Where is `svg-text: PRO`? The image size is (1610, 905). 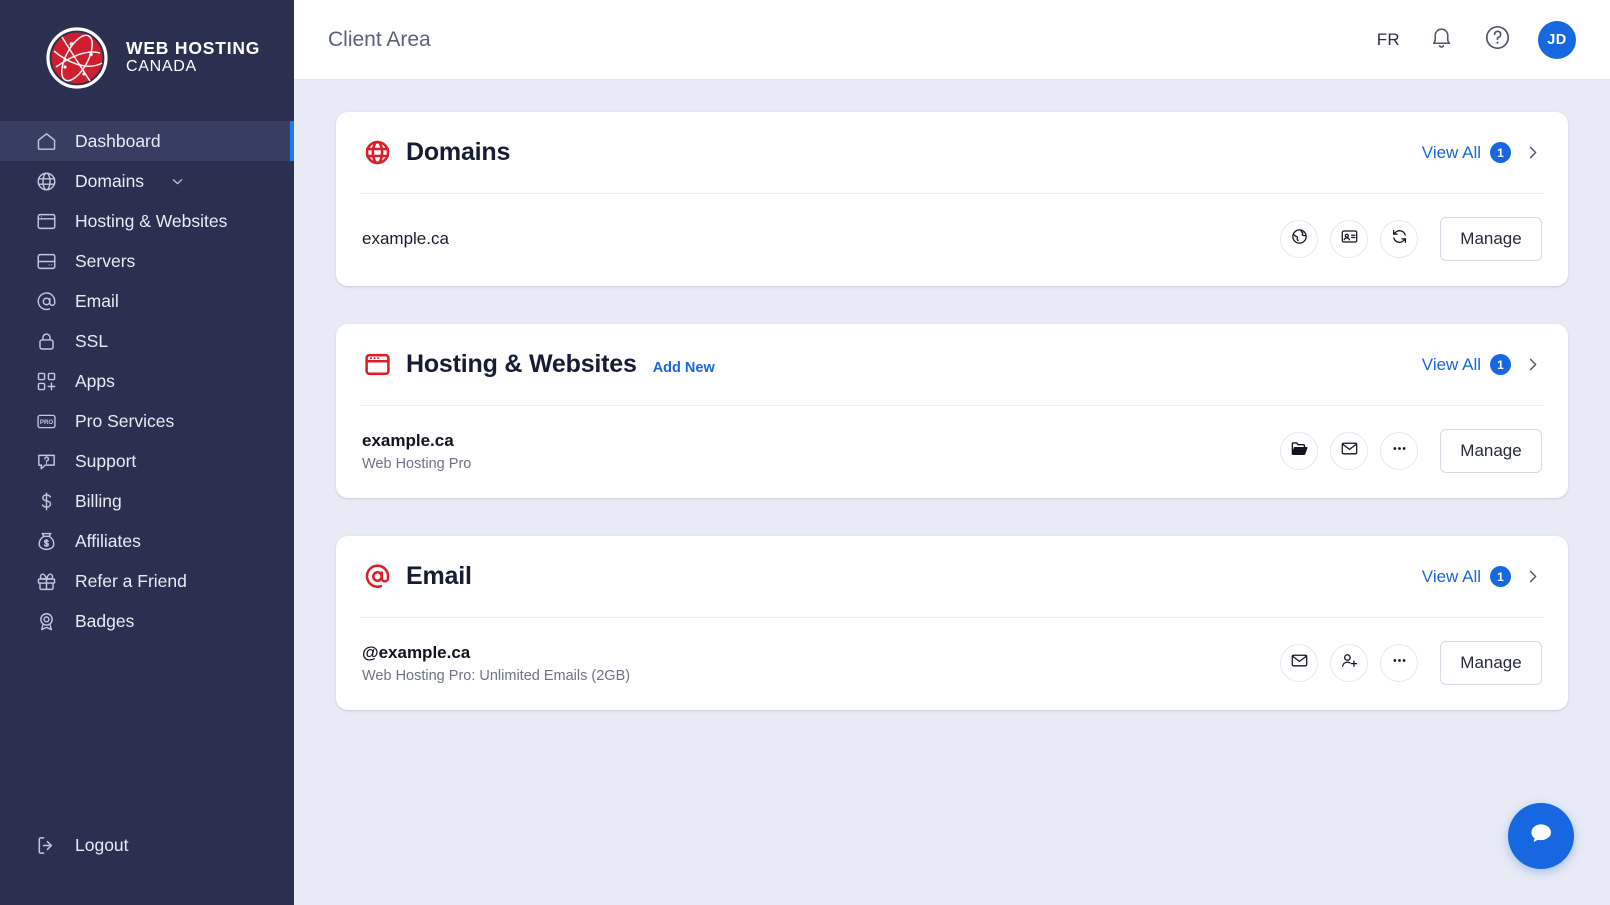
svg-text: PRO is located at coordinates (46, 421).